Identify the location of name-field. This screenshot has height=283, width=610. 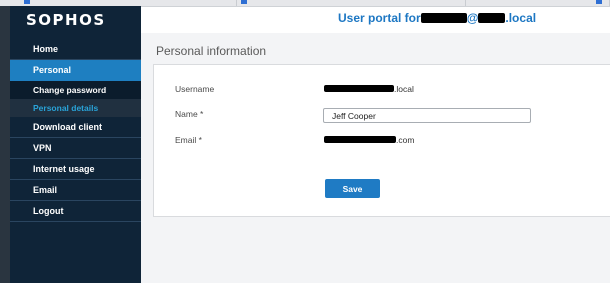
(427, 115).